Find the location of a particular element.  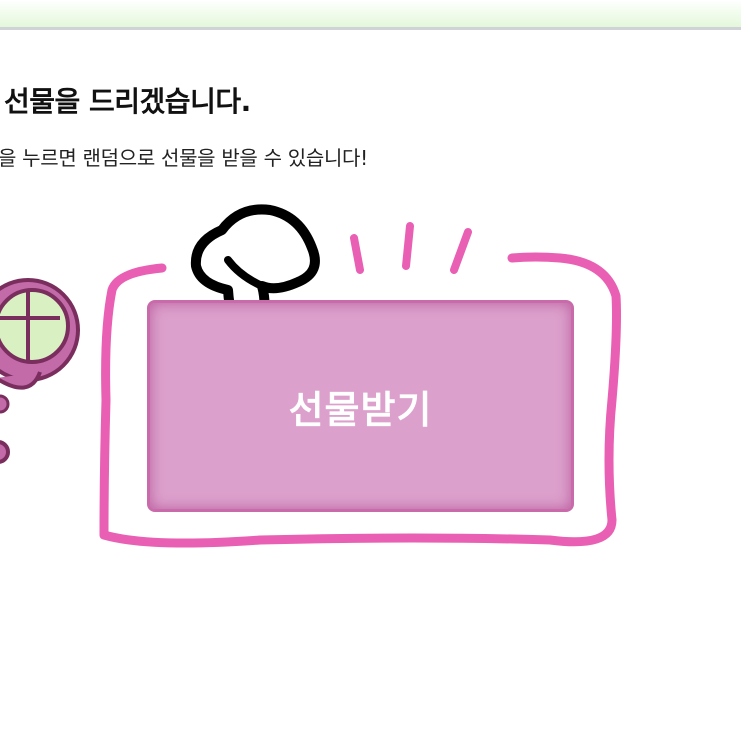

mascot-character-icon is located at coordinates (40, 371).